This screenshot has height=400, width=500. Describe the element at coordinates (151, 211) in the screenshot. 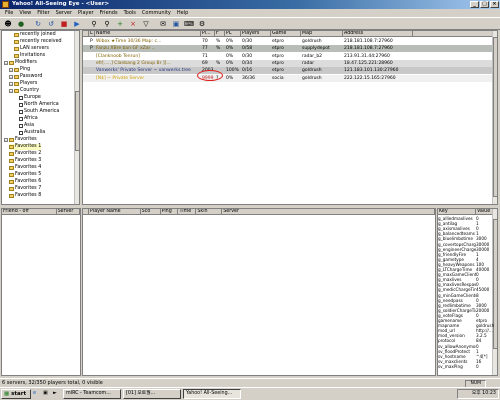

I see `col-header-score: Sco` at that location.